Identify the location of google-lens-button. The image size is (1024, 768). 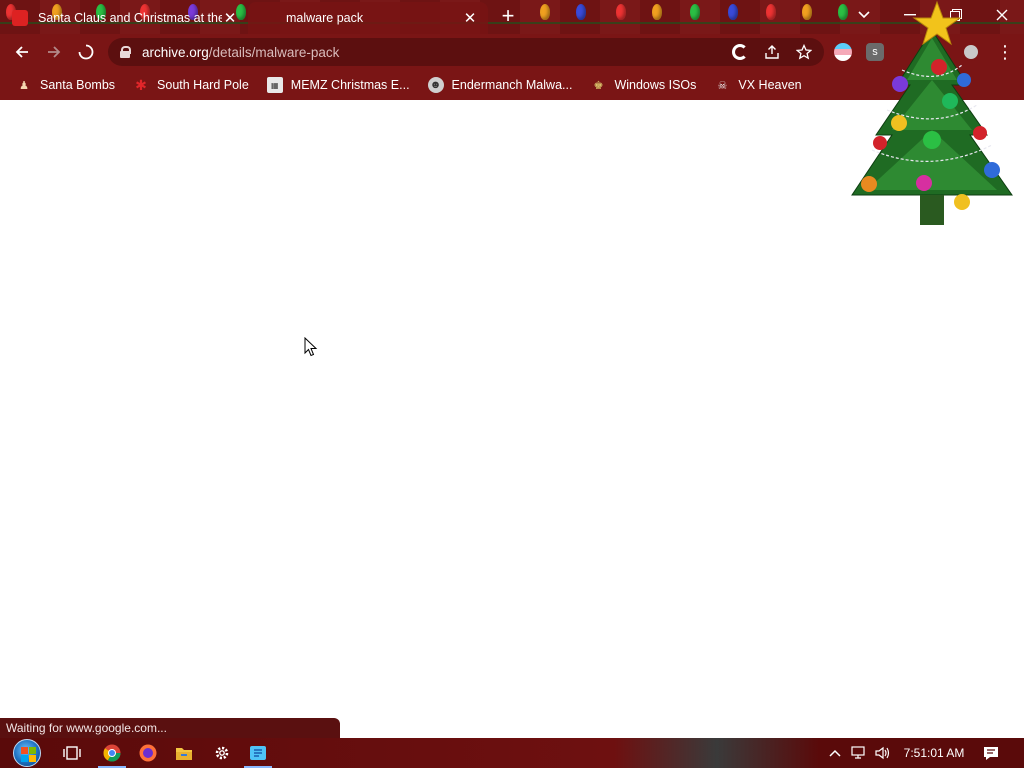
(740, 52).